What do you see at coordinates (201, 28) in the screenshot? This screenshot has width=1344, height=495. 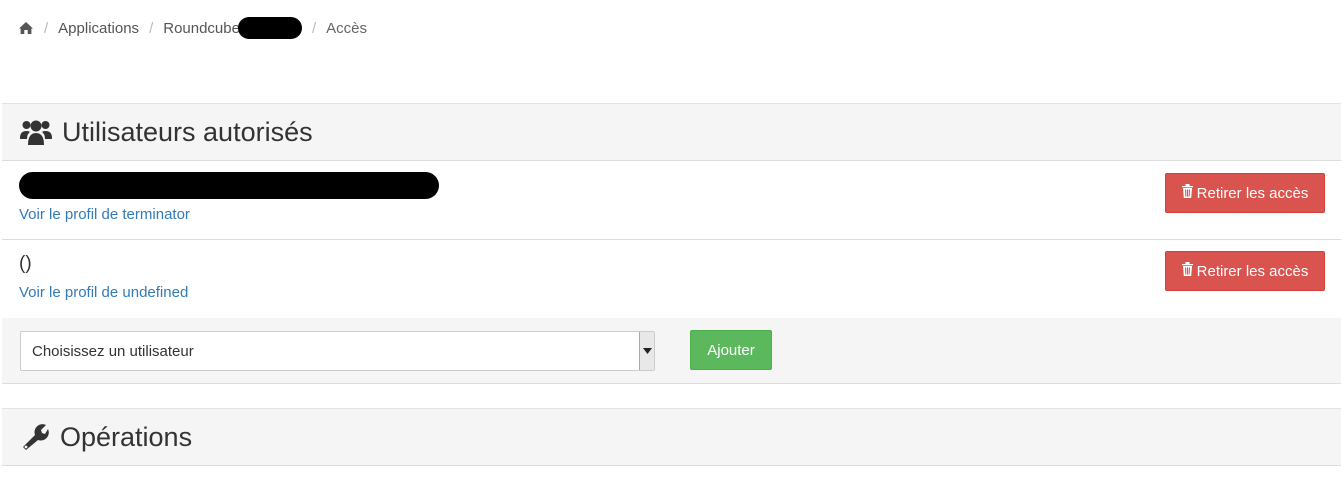 I see `breadcrumb-roundcube-label: Roundcube` at bounding box center [201, 28].